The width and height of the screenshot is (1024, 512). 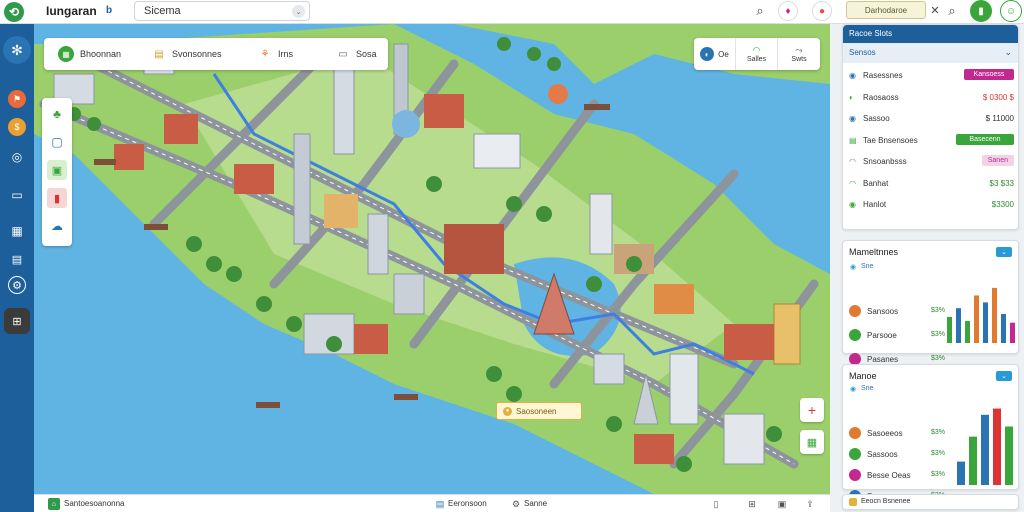 What do you see at coordinates (275, 54) in the screenshot?
I see `tab-2: ⚘ Irns` at bounding box center [275, 54].